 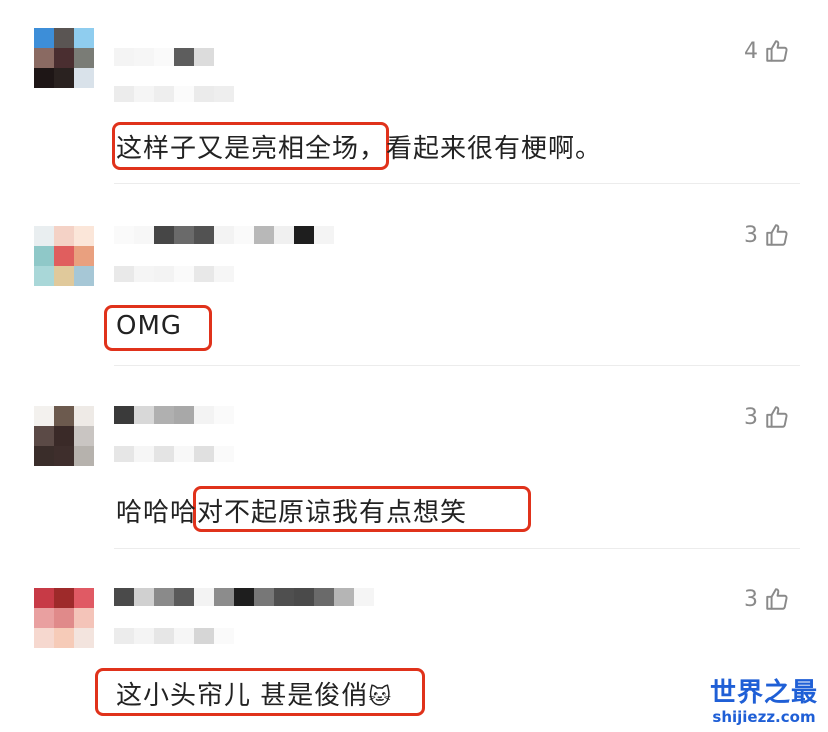 What do you see at coordinates (751, 51) in the screenshot?
I see `like-count: 4` at bounding box center [751, 51].